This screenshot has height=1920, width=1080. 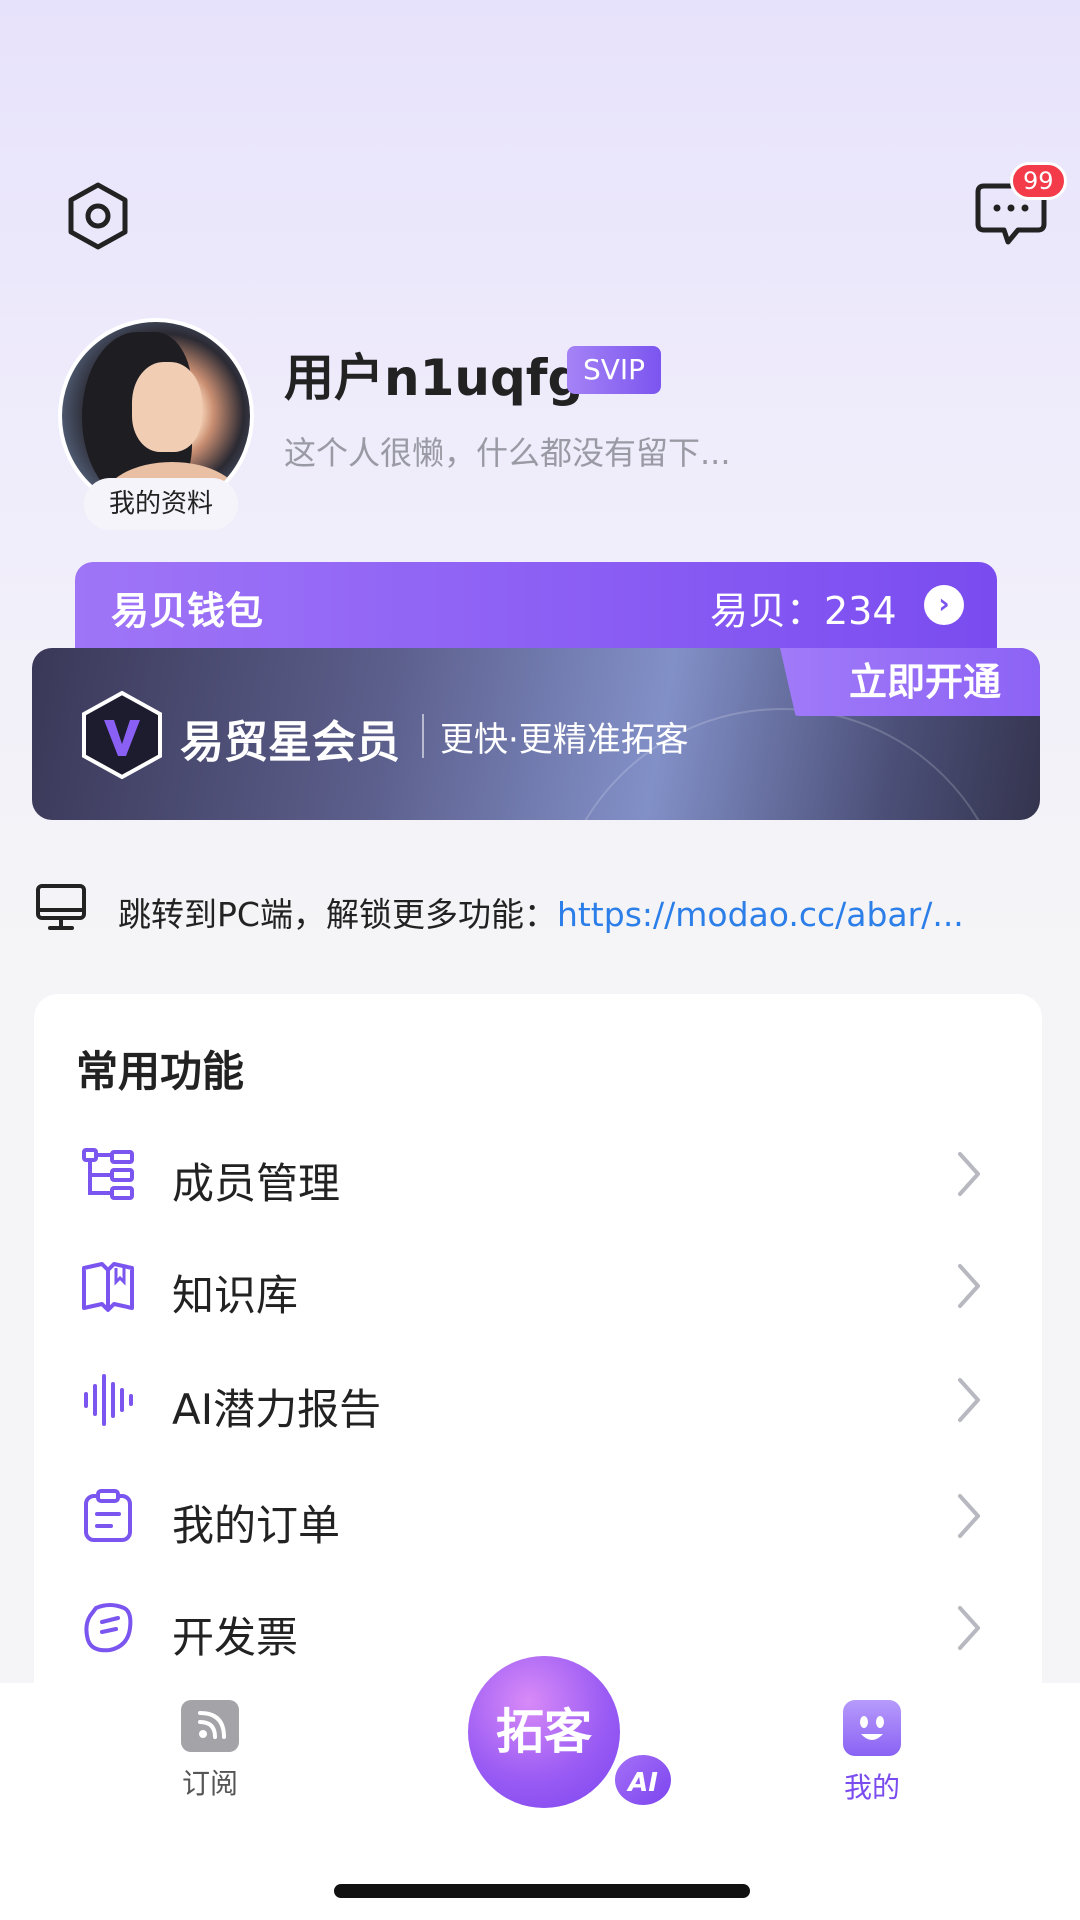 I want to click on rss-icon, so click(x=210, y=1726).